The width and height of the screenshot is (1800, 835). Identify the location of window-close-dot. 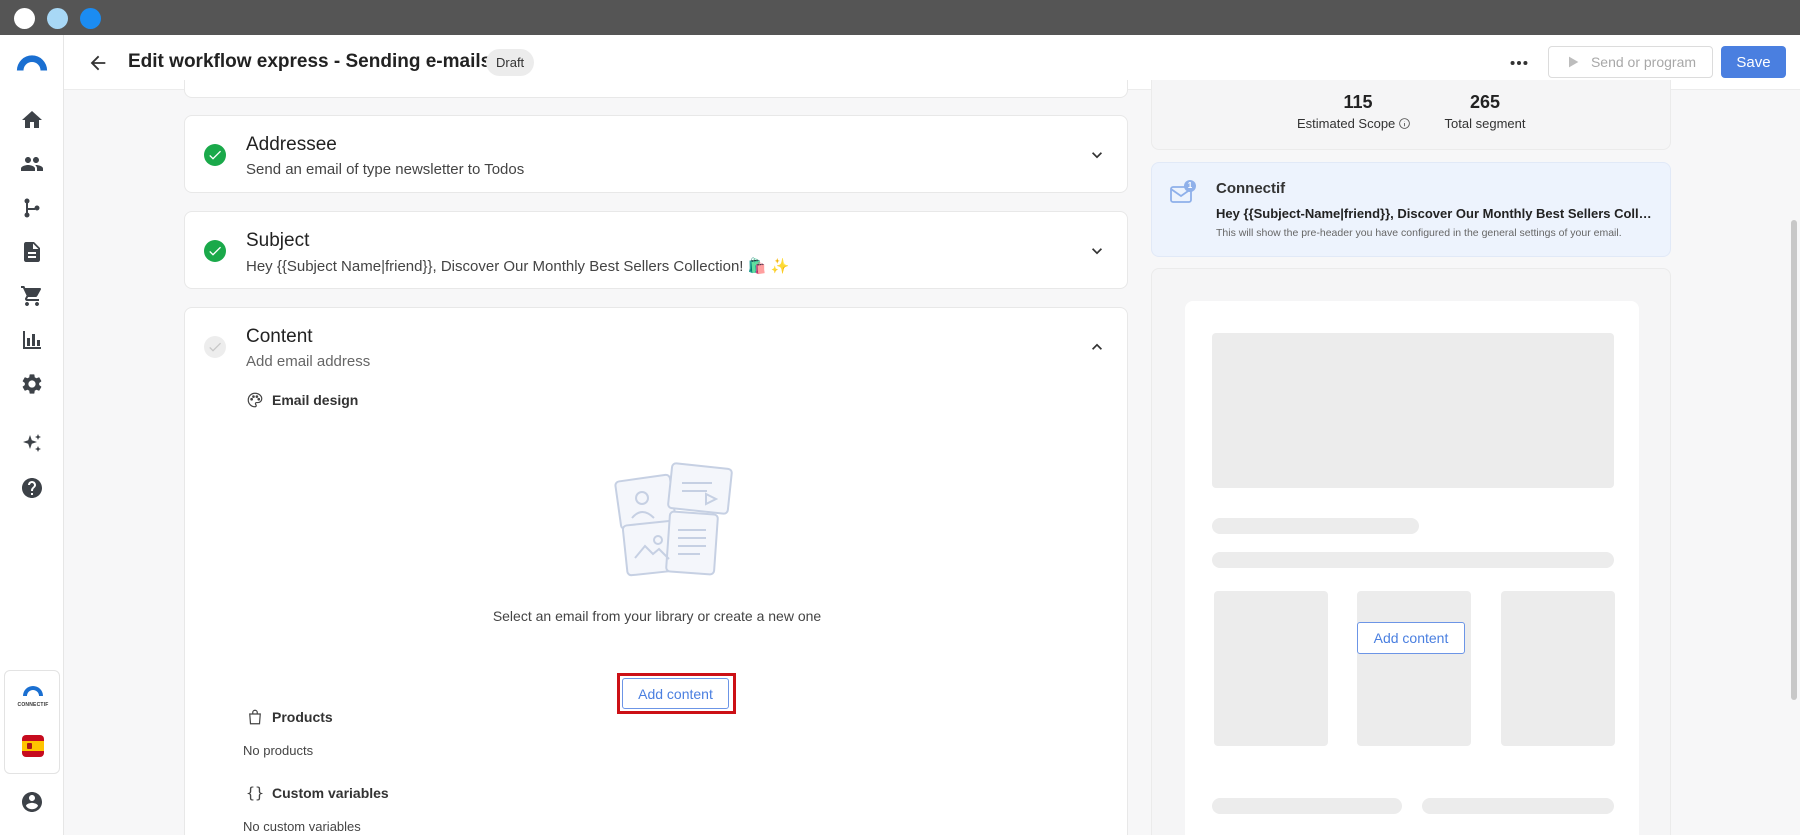
(24, 18).